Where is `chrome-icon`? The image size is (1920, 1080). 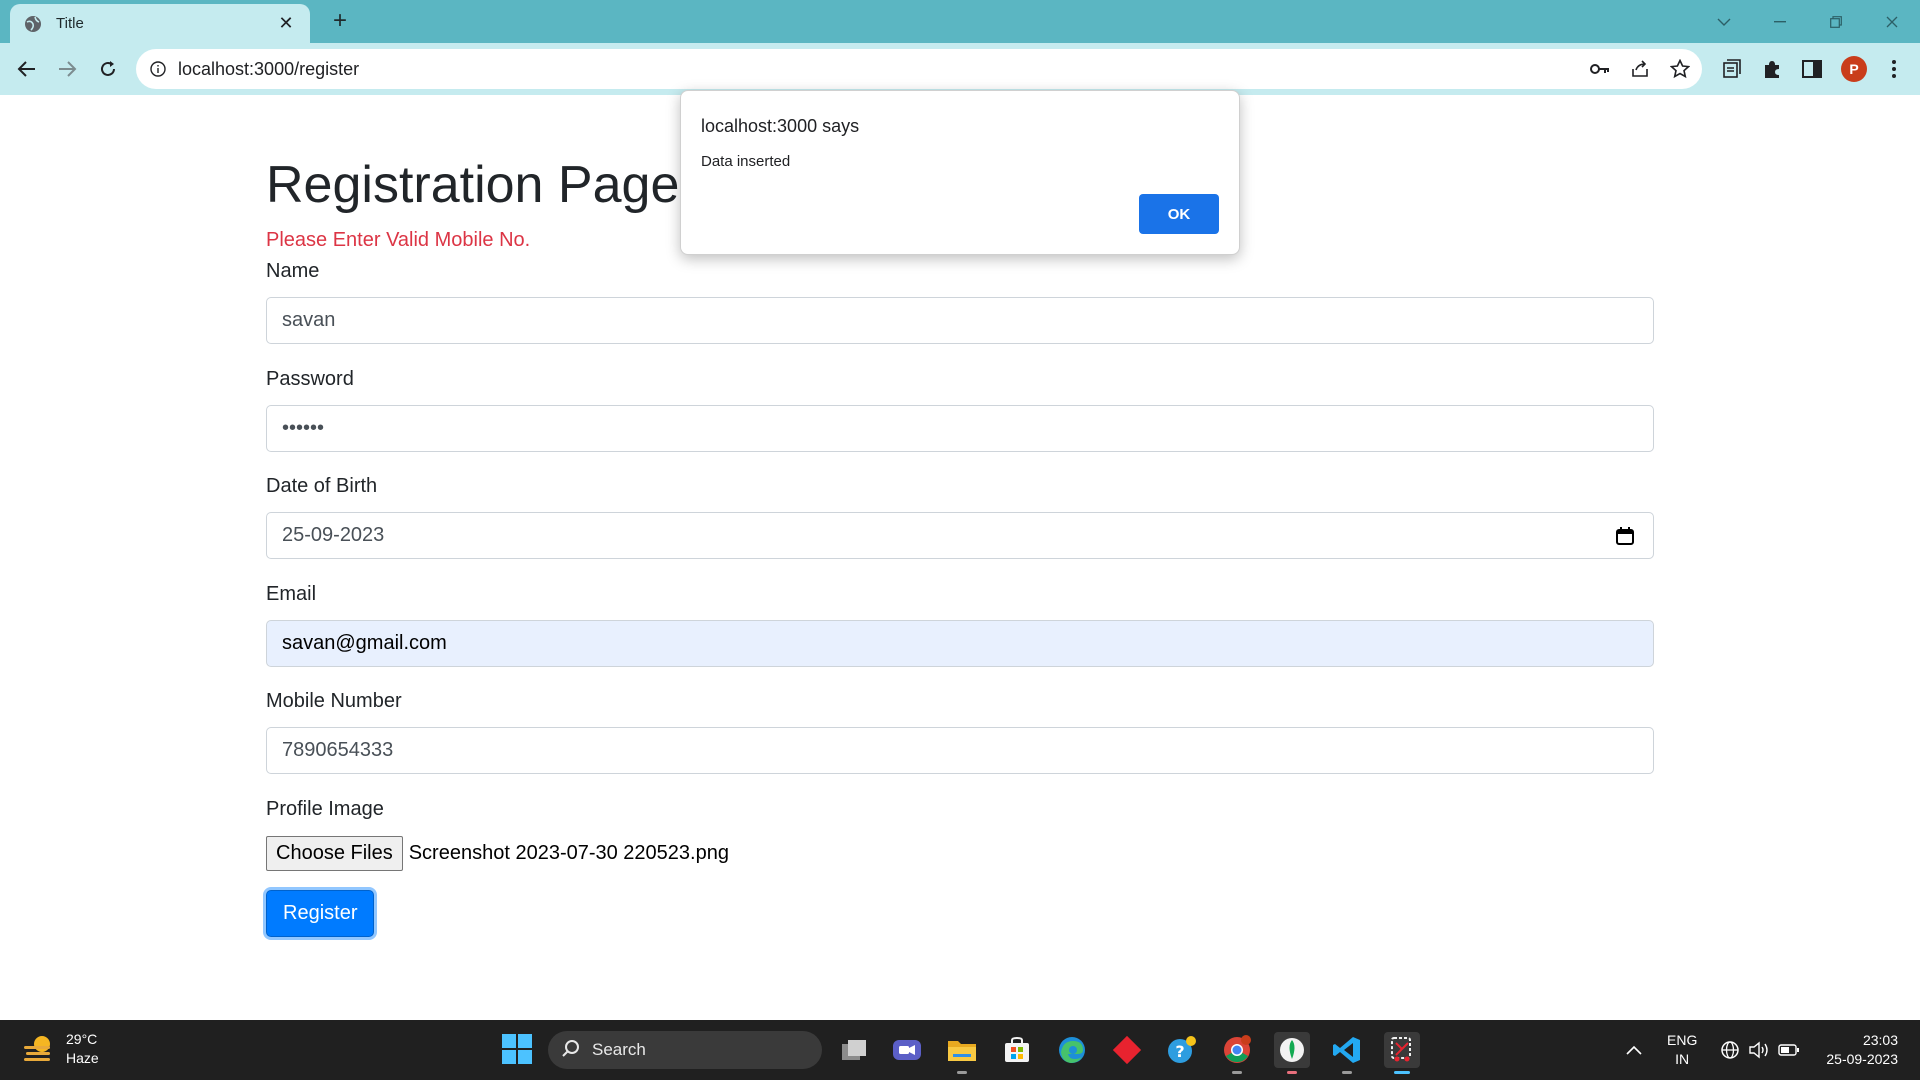
chrome-icon is located at coordinates (1237, 1053).